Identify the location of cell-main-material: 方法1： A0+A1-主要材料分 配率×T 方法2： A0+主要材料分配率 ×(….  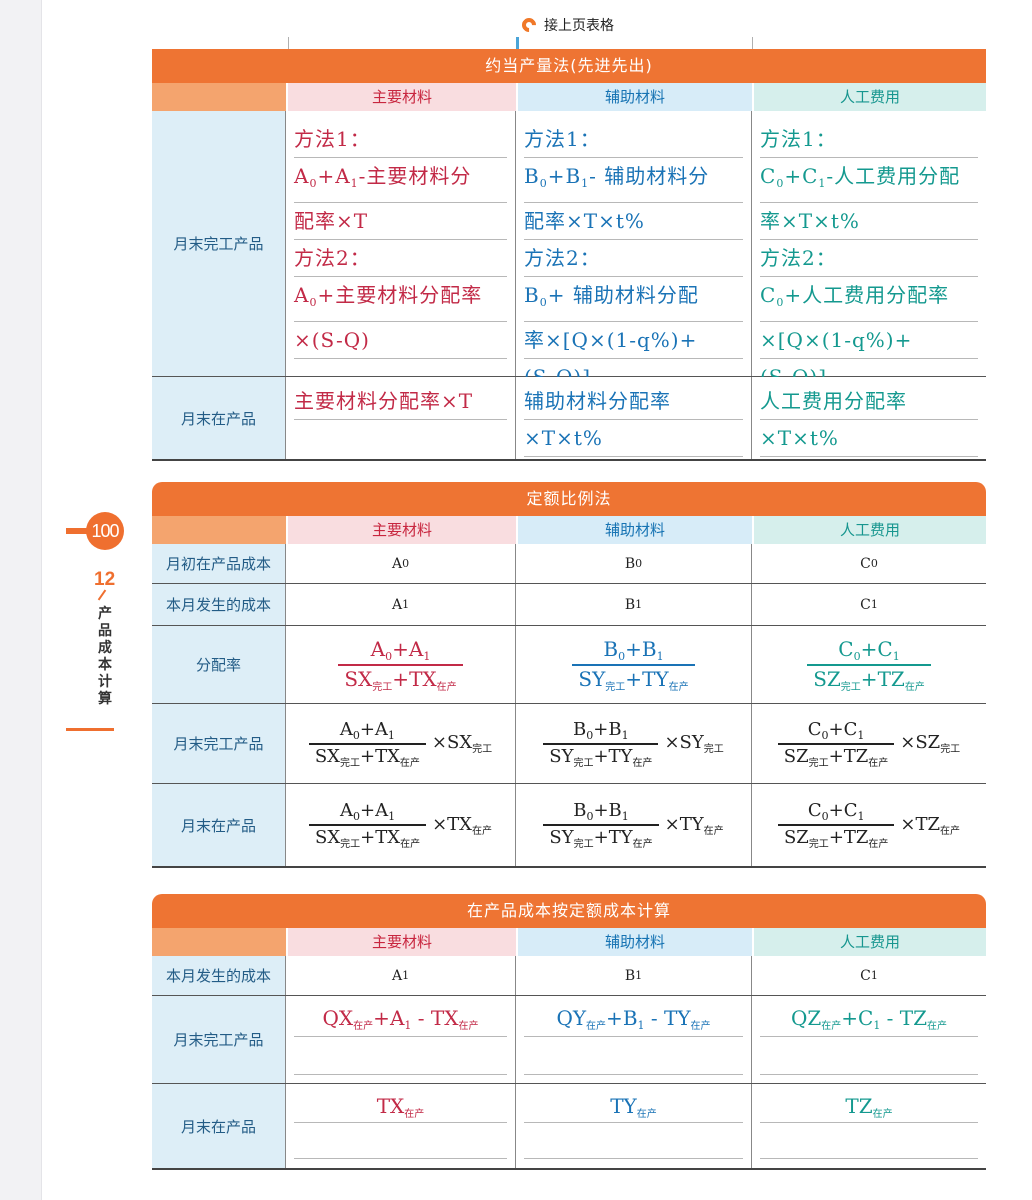
(401, 253).